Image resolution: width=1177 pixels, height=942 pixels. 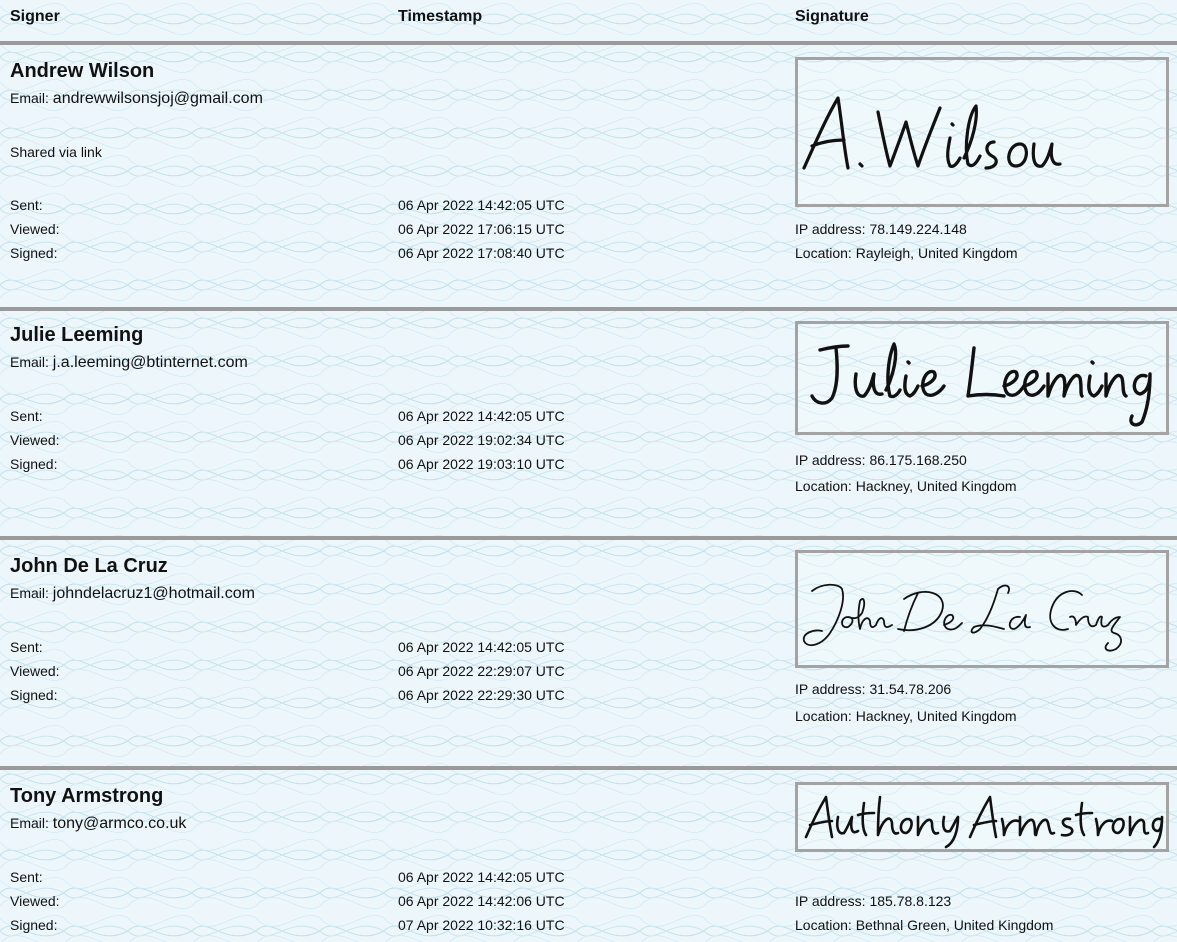 I want to click on email-value: j.a.leeming@btinternet.com, so click(x=150, y=362).